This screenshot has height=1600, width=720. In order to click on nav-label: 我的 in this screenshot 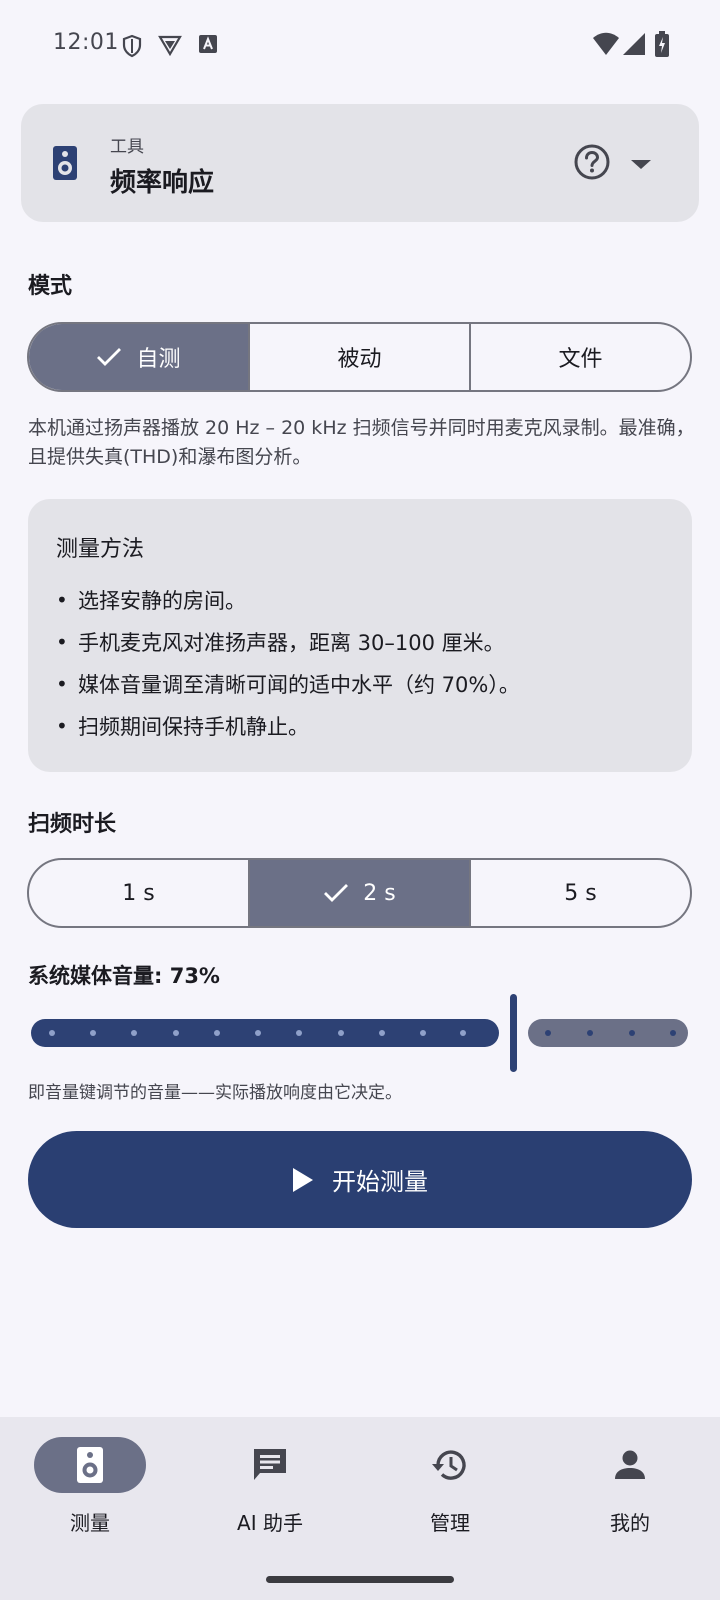, I will do `click(630, 1523)`.